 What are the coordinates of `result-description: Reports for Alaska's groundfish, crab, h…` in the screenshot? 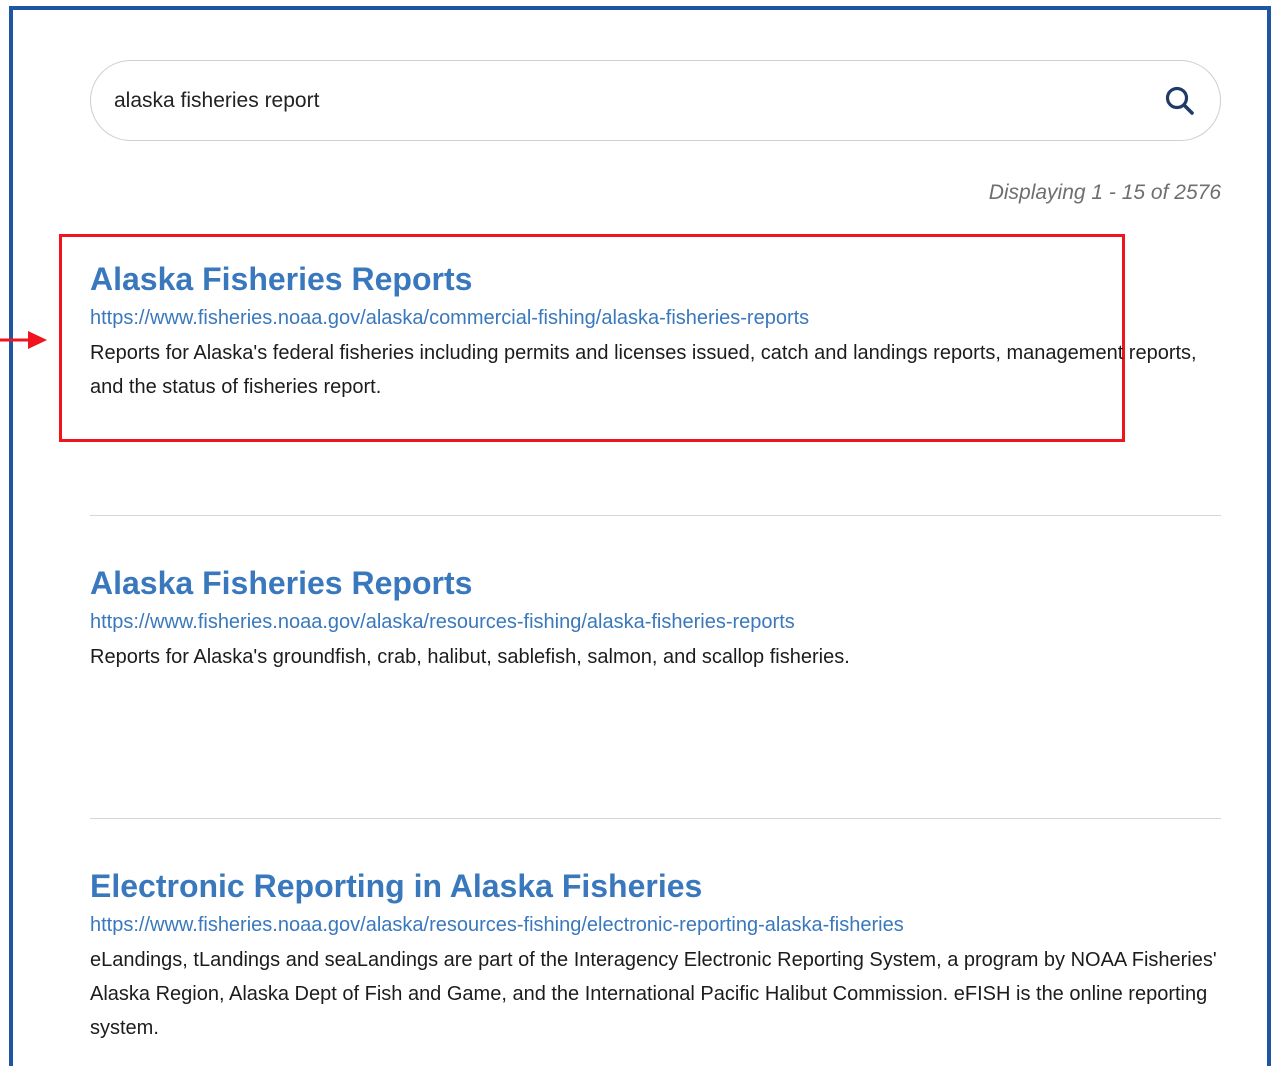 It's located at (470, 657).